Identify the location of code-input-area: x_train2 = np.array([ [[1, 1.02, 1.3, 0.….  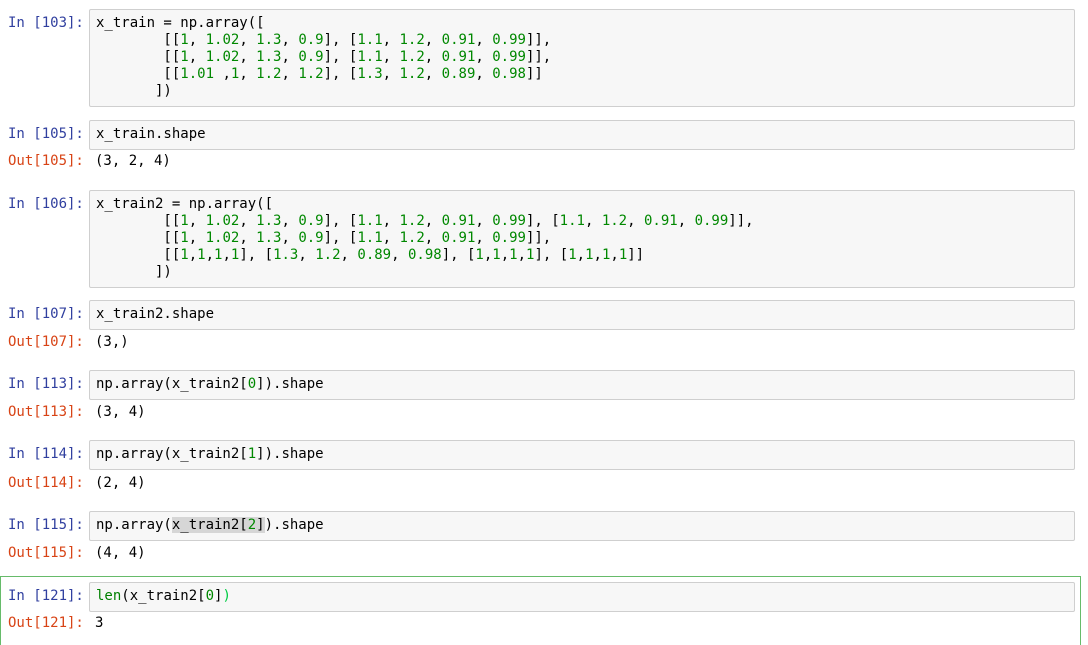
(582, 239).